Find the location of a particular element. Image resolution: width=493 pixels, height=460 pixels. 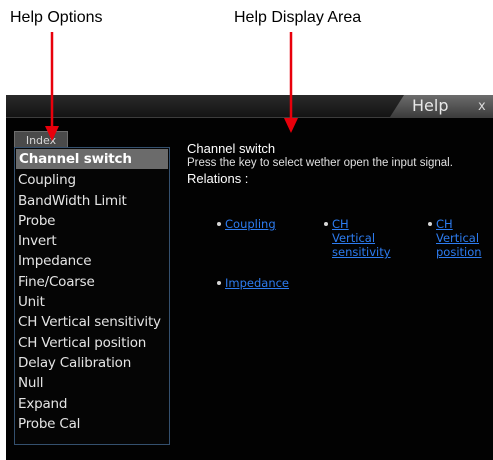

index-item-probe: Probe is located at coordinates (92, 221).